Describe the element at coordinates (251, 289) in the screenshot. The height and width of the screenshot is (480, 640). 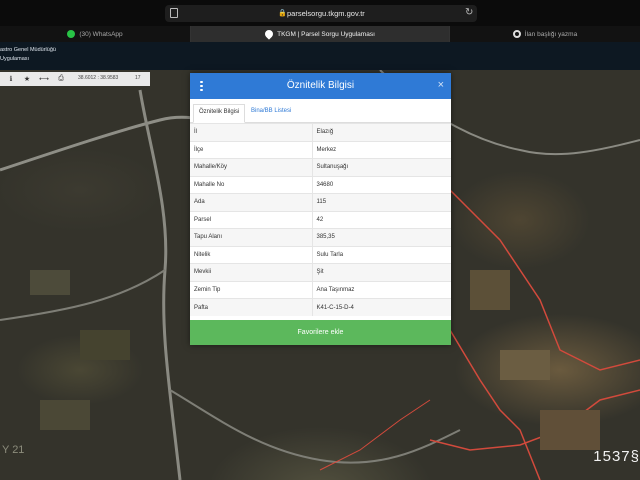
I see `attribute-label: Zemin Tip` at that location.